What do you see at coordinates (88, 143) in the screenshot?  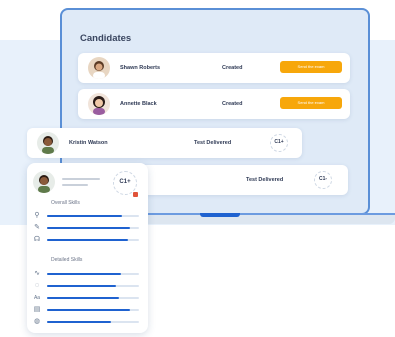 I see `candidate-name: Kristin Watson` at bounding box center [88, 143].